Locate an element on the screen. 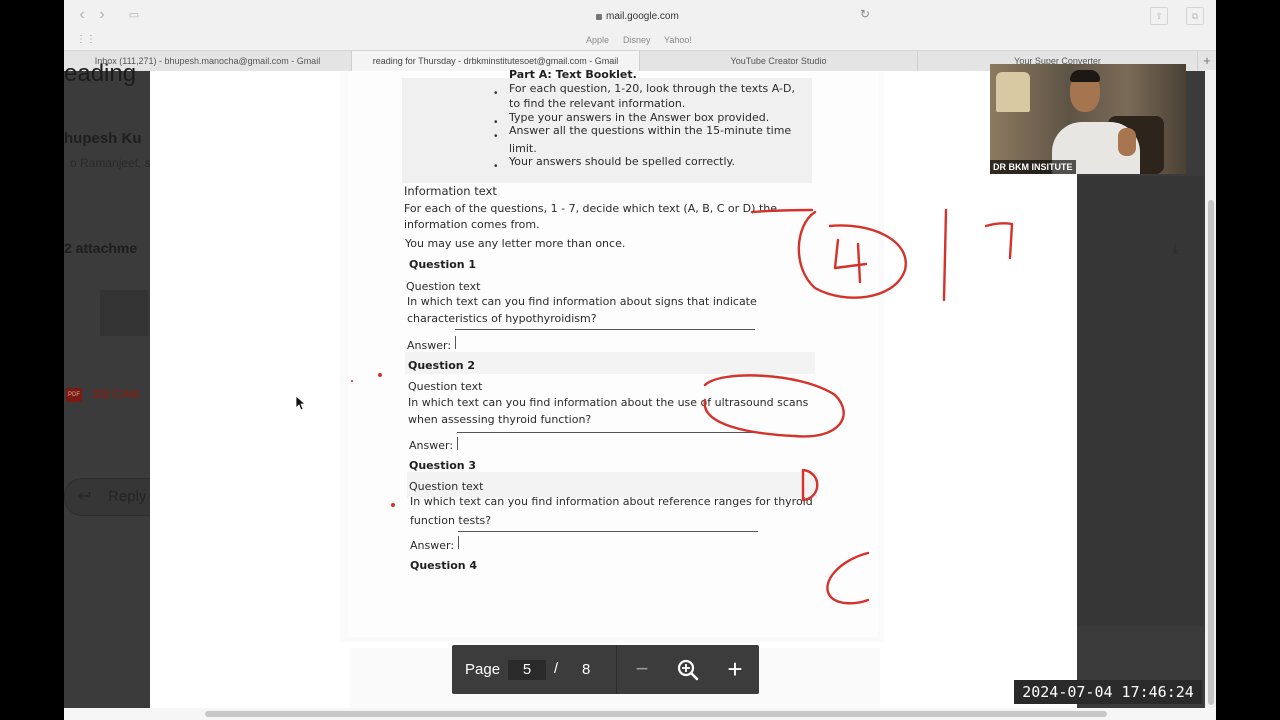  reply-label: Reply is located at coordinates (127, 496).